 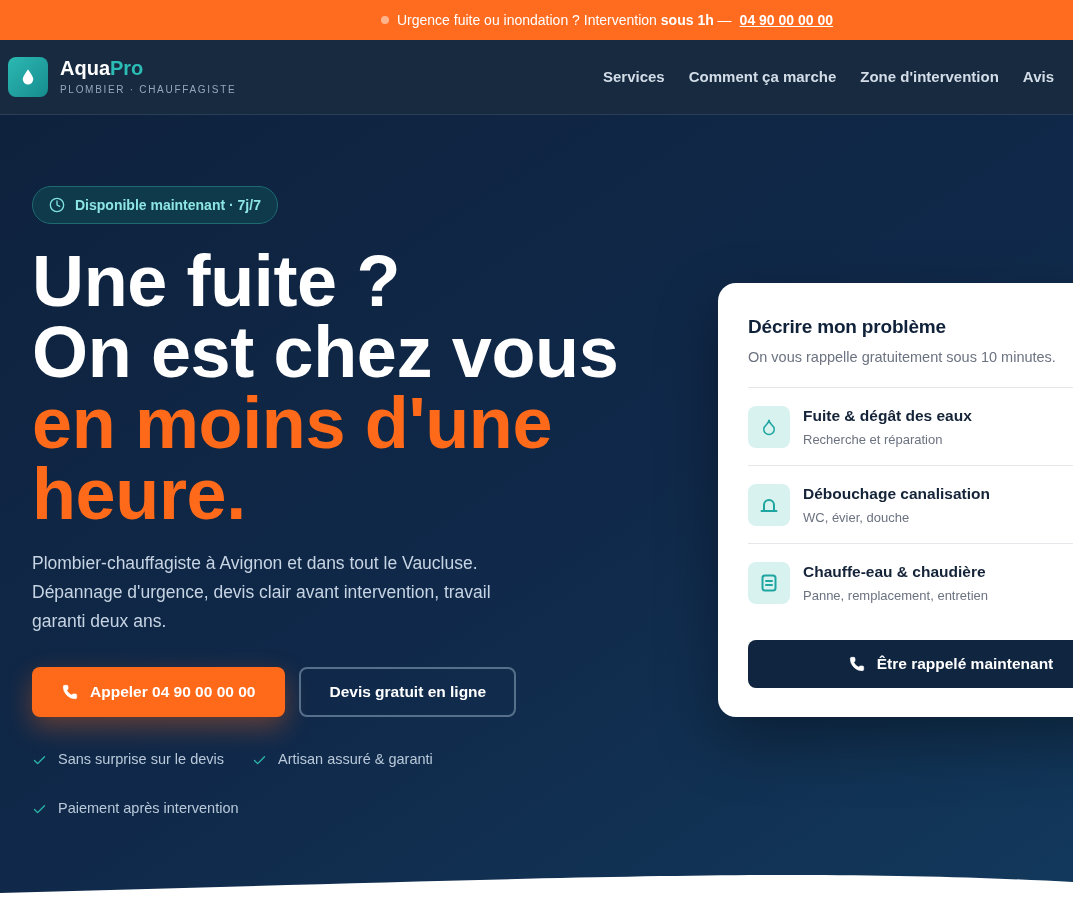 What do you see at coordinates (28, 77) in the screenshot?
I see `drop-logo-icon` at bounding box center [28, 77].